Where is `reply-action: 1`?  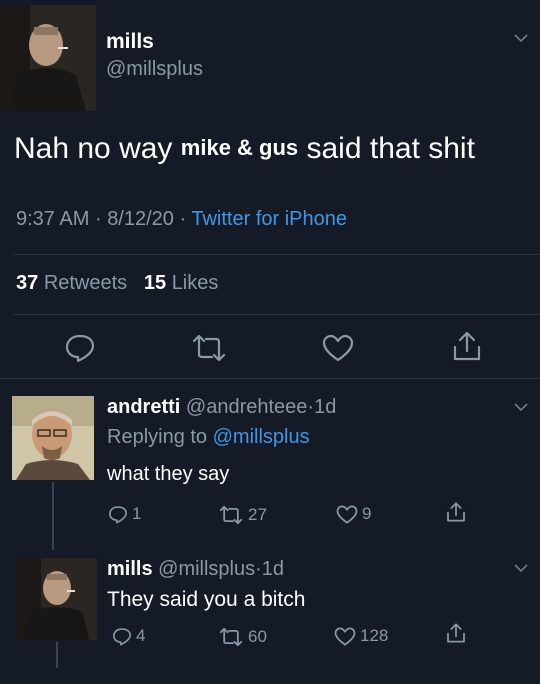
reply-action: 1 is located at coordinates (124, 514).